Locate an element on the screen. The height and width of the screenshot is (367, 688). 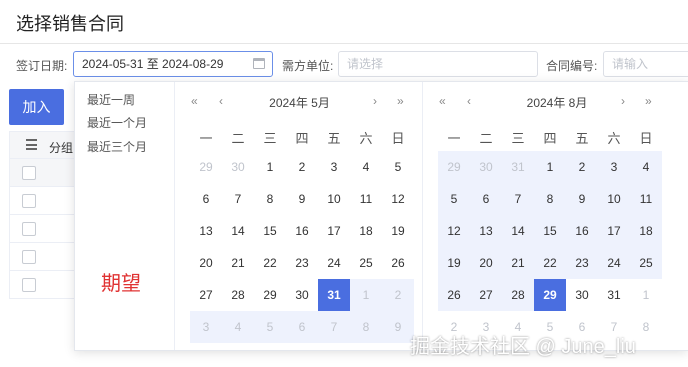
add-button: 加入 is located at coordinates (36, 107).